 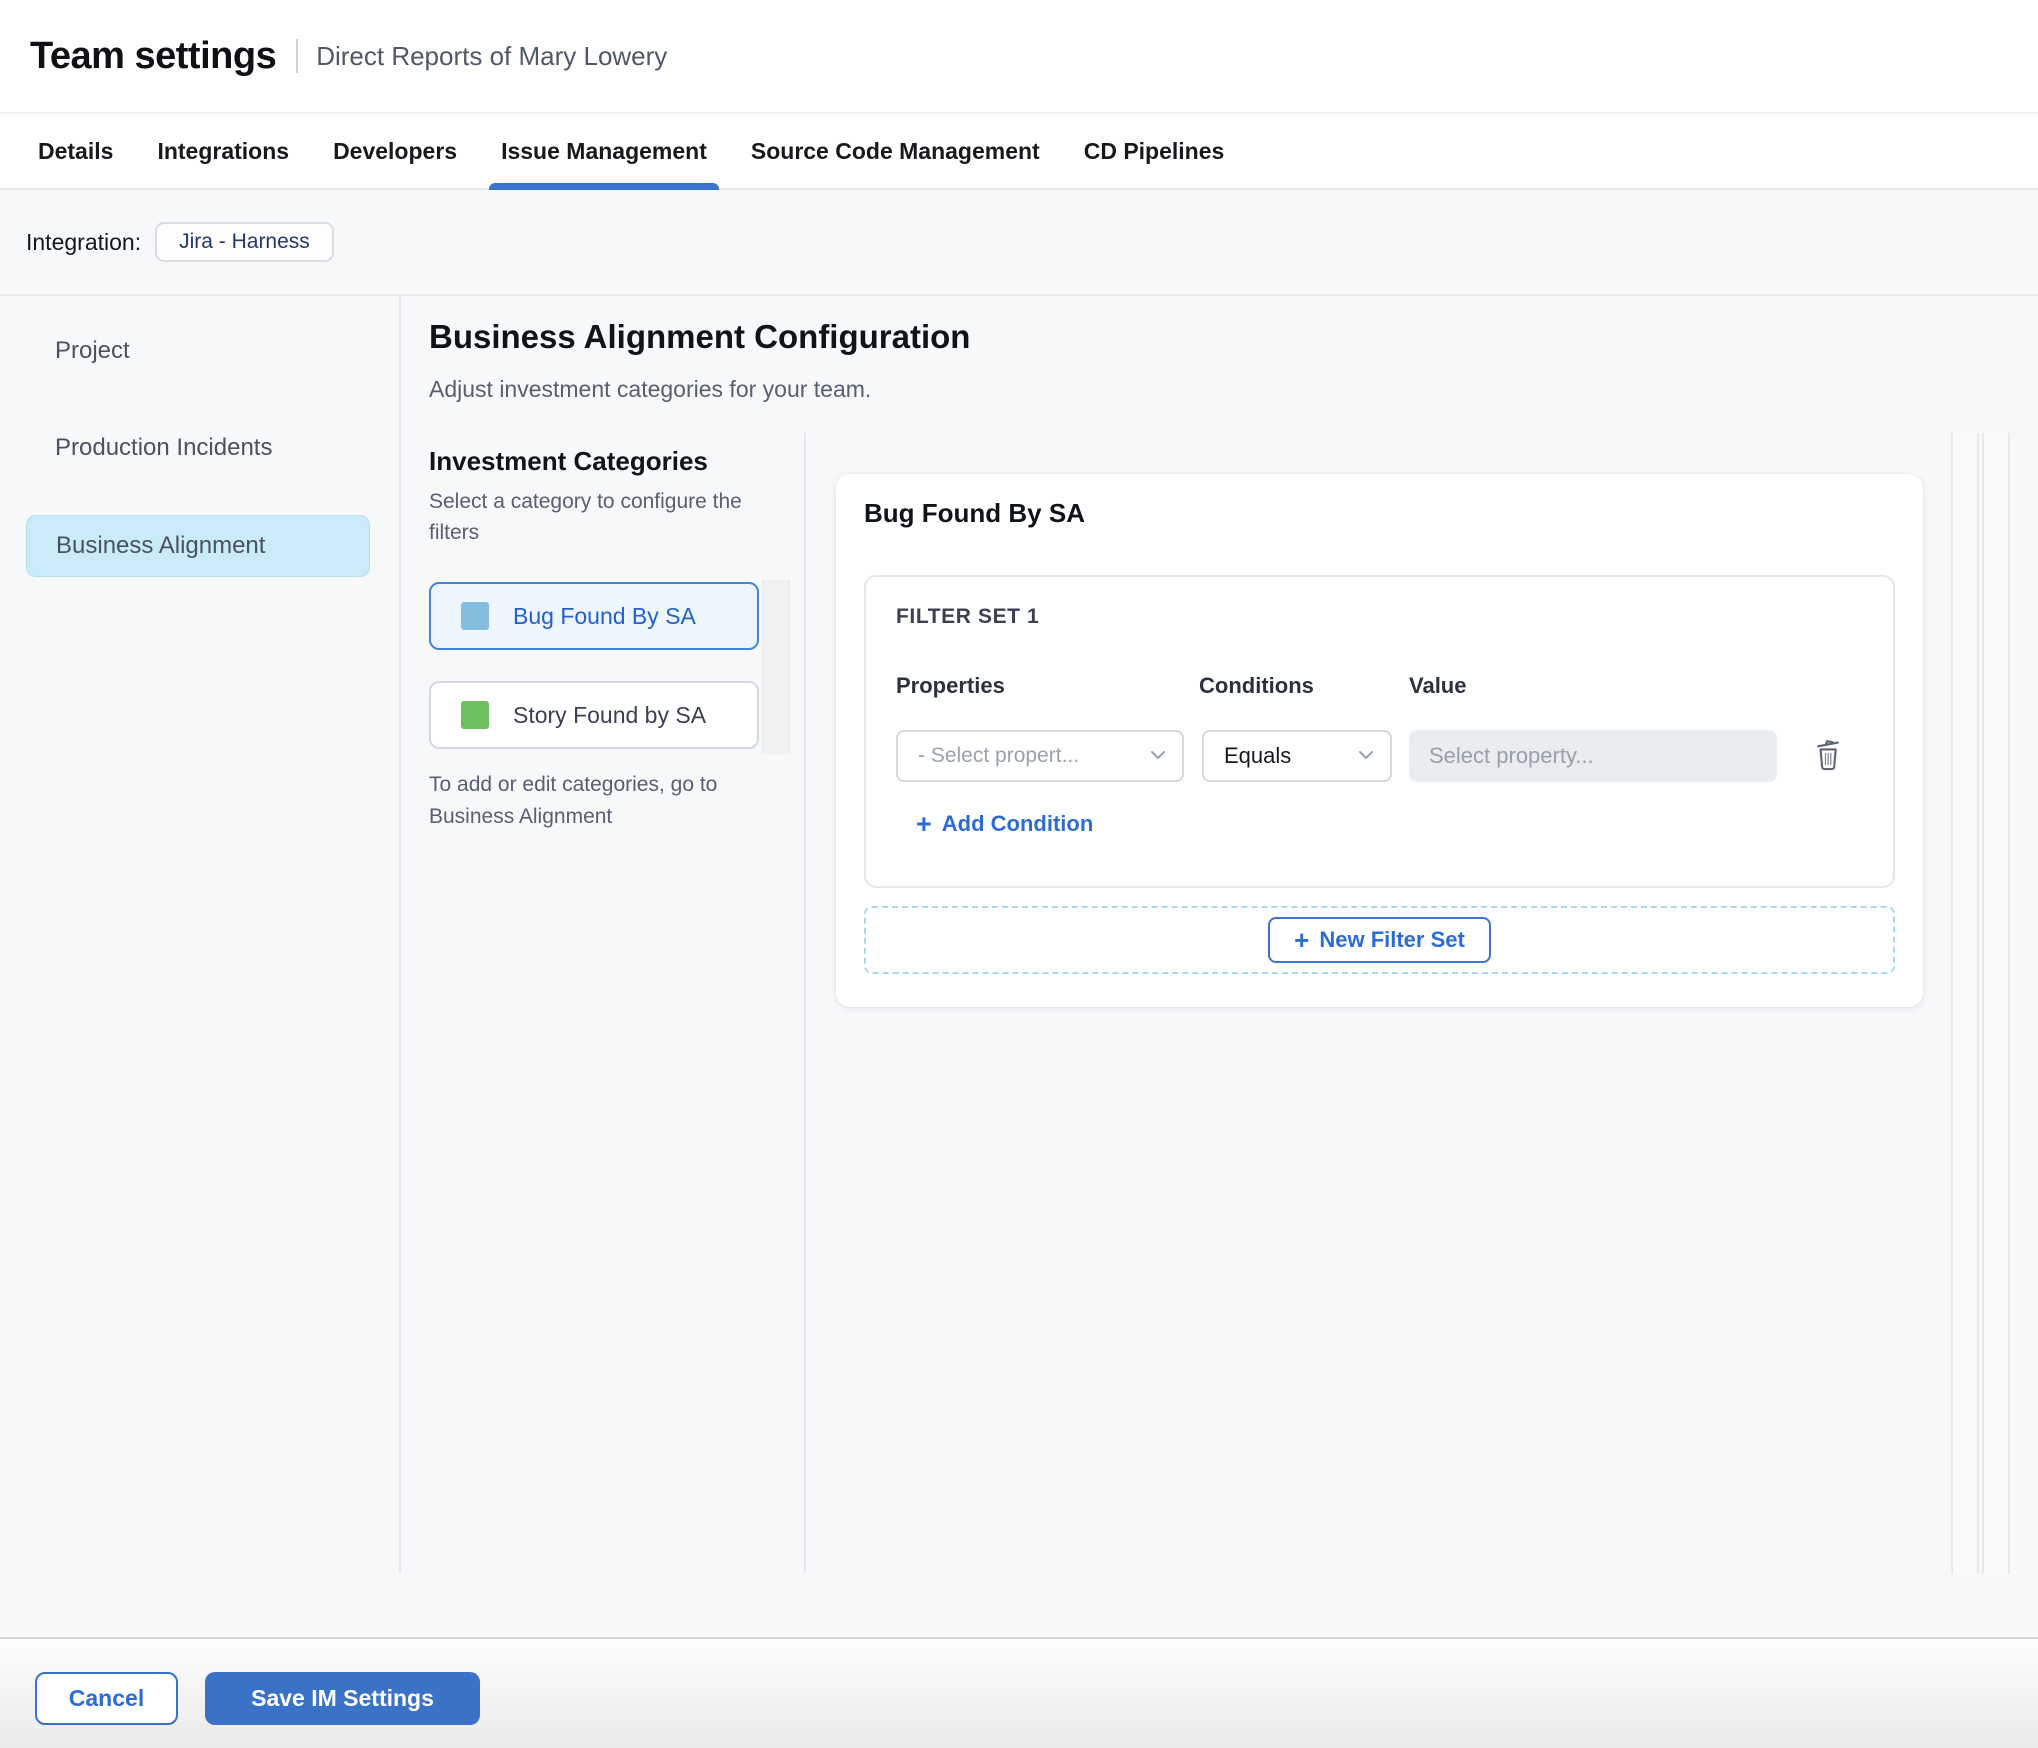 What do you see at coordinates (75, 151) in the screenshot?
I see `tab-details: Details` at bounding box center [75, 151].